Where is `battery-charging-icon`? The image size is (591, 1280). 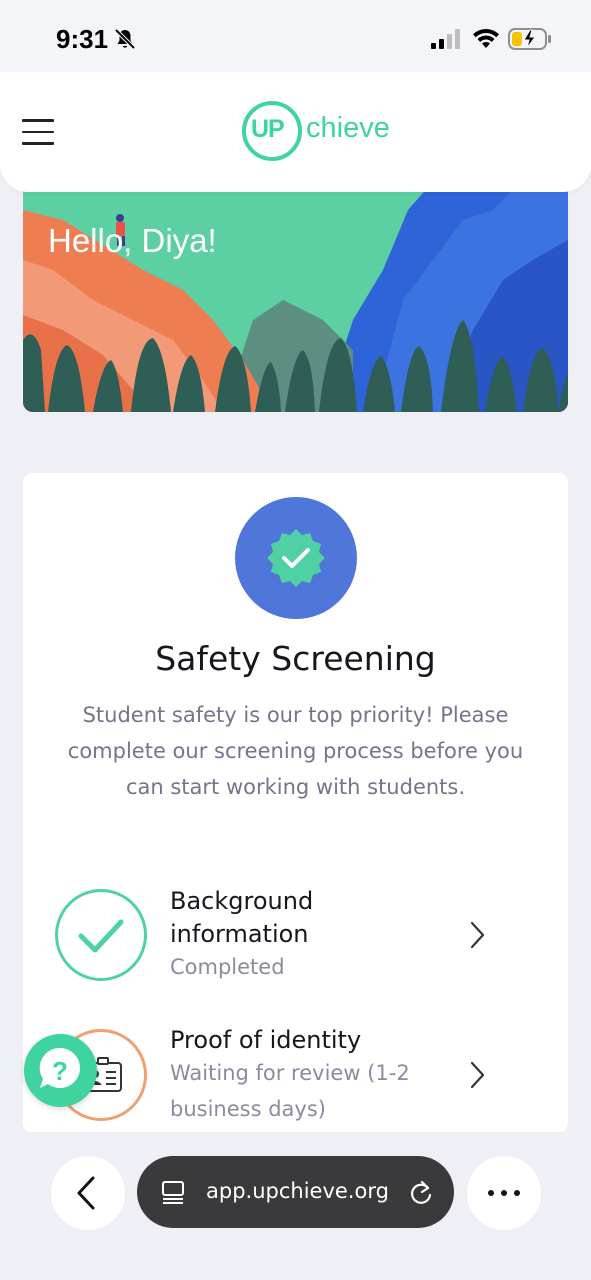
battery-charging-icon is located at coordinates (529, 39).